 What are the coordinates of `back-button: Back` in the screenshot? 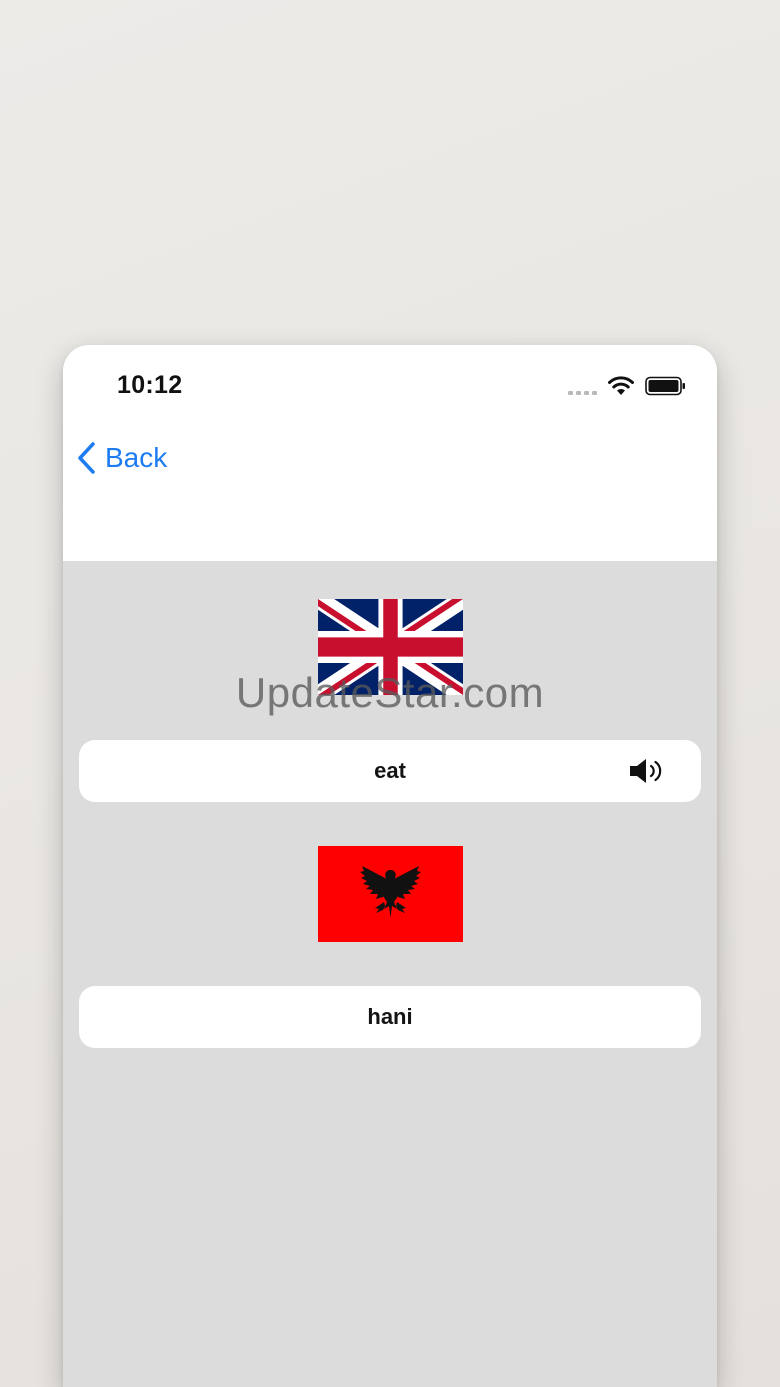 It's located at (122, 458).